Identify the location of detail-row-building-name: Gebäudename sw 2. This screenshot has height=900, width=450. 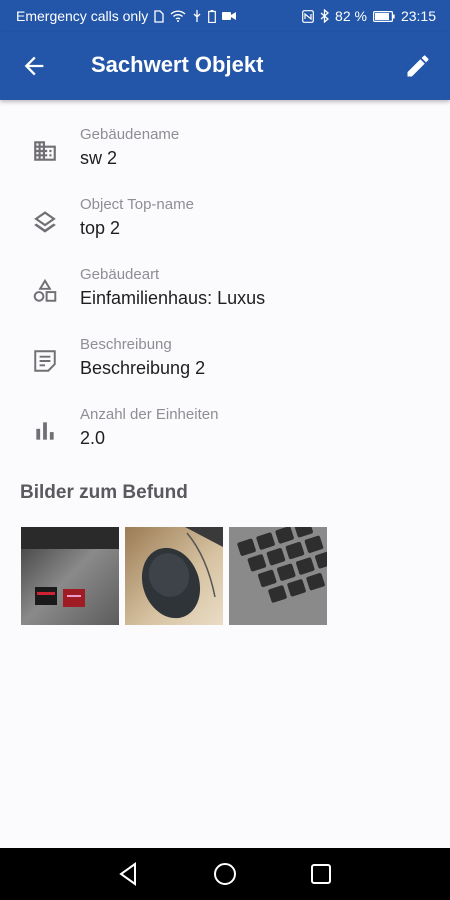
(225, 155).